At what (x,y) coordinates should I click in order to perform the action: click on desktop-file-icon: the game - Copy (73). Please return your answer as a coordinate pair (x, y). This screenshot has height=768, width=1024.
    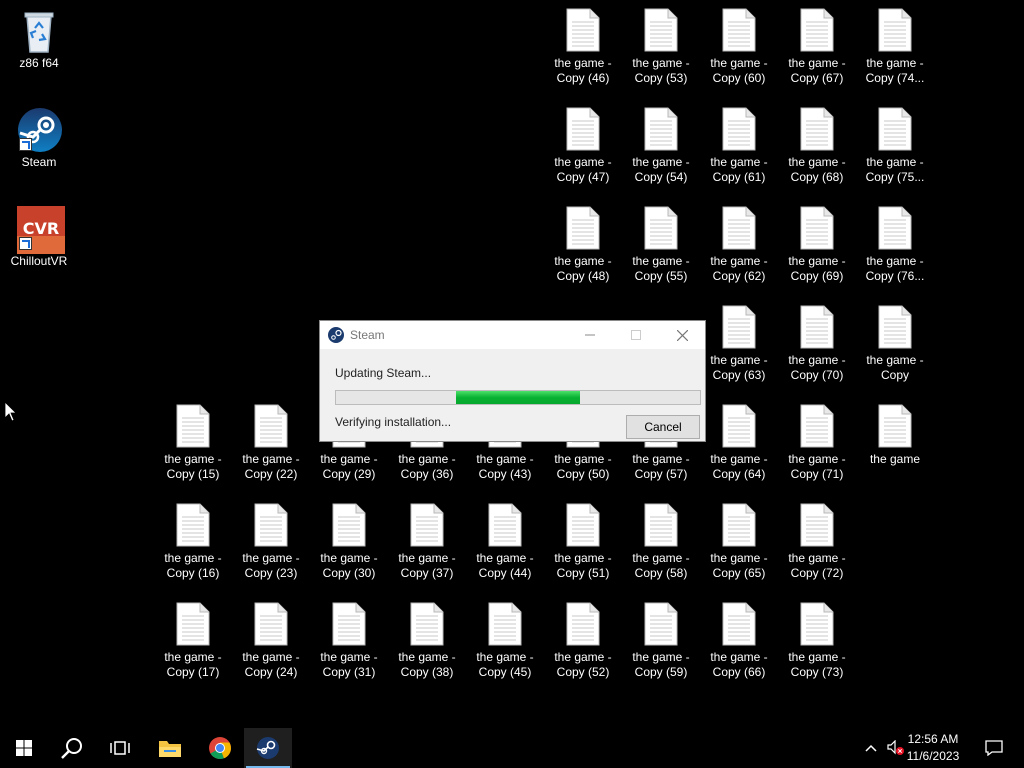
    Looking at the image, I should click on (817, 638).